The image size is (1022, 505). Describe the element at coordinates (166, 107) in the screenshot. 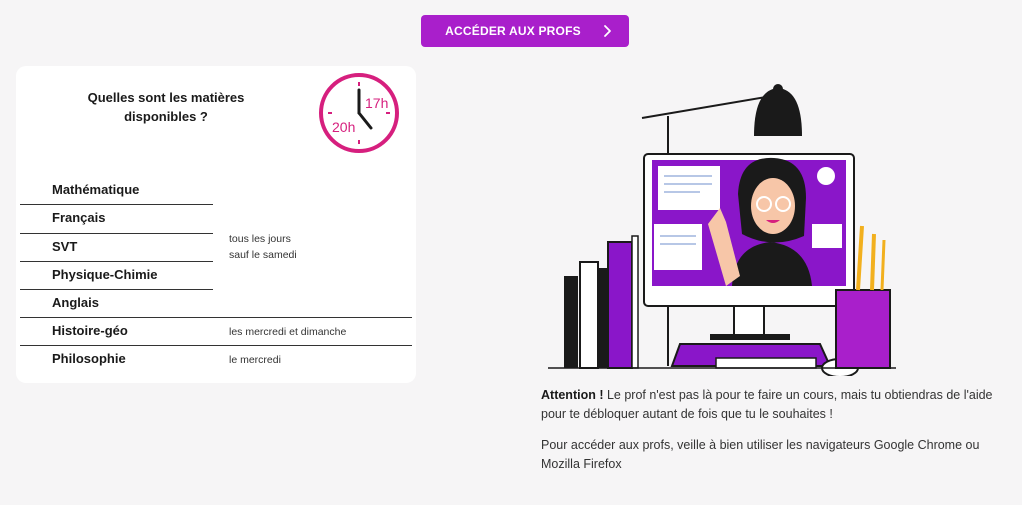

I see `subjects-card-title: Quelles sont les matières disponibles ?` at that location.